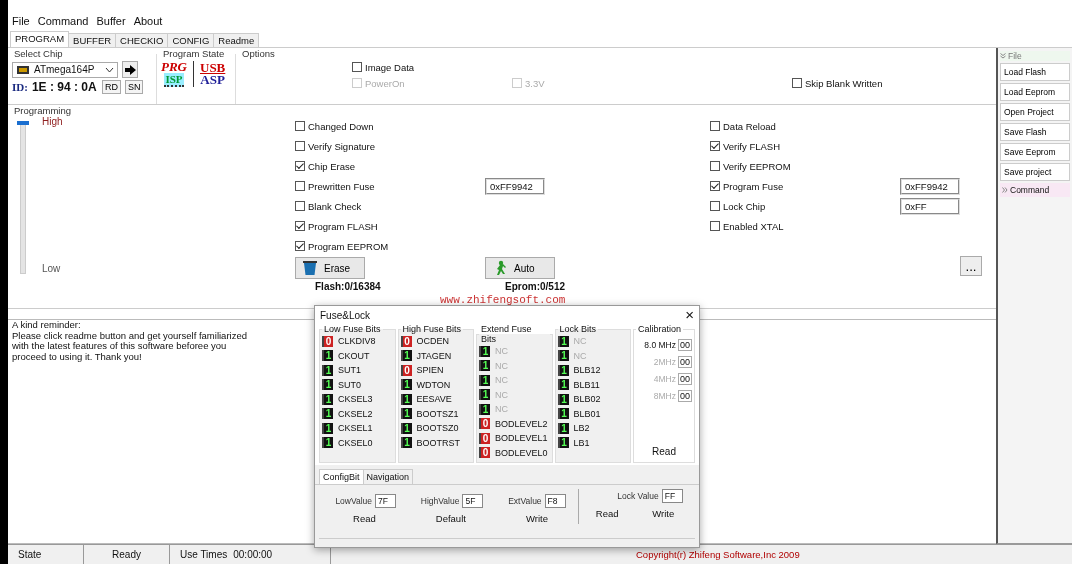 The width and height of the screenshot is (1072, 564). What do you see at coordinates (194, 53) in the screenshot?
I see `group-title: Program State` at bounding box center [194, 53].